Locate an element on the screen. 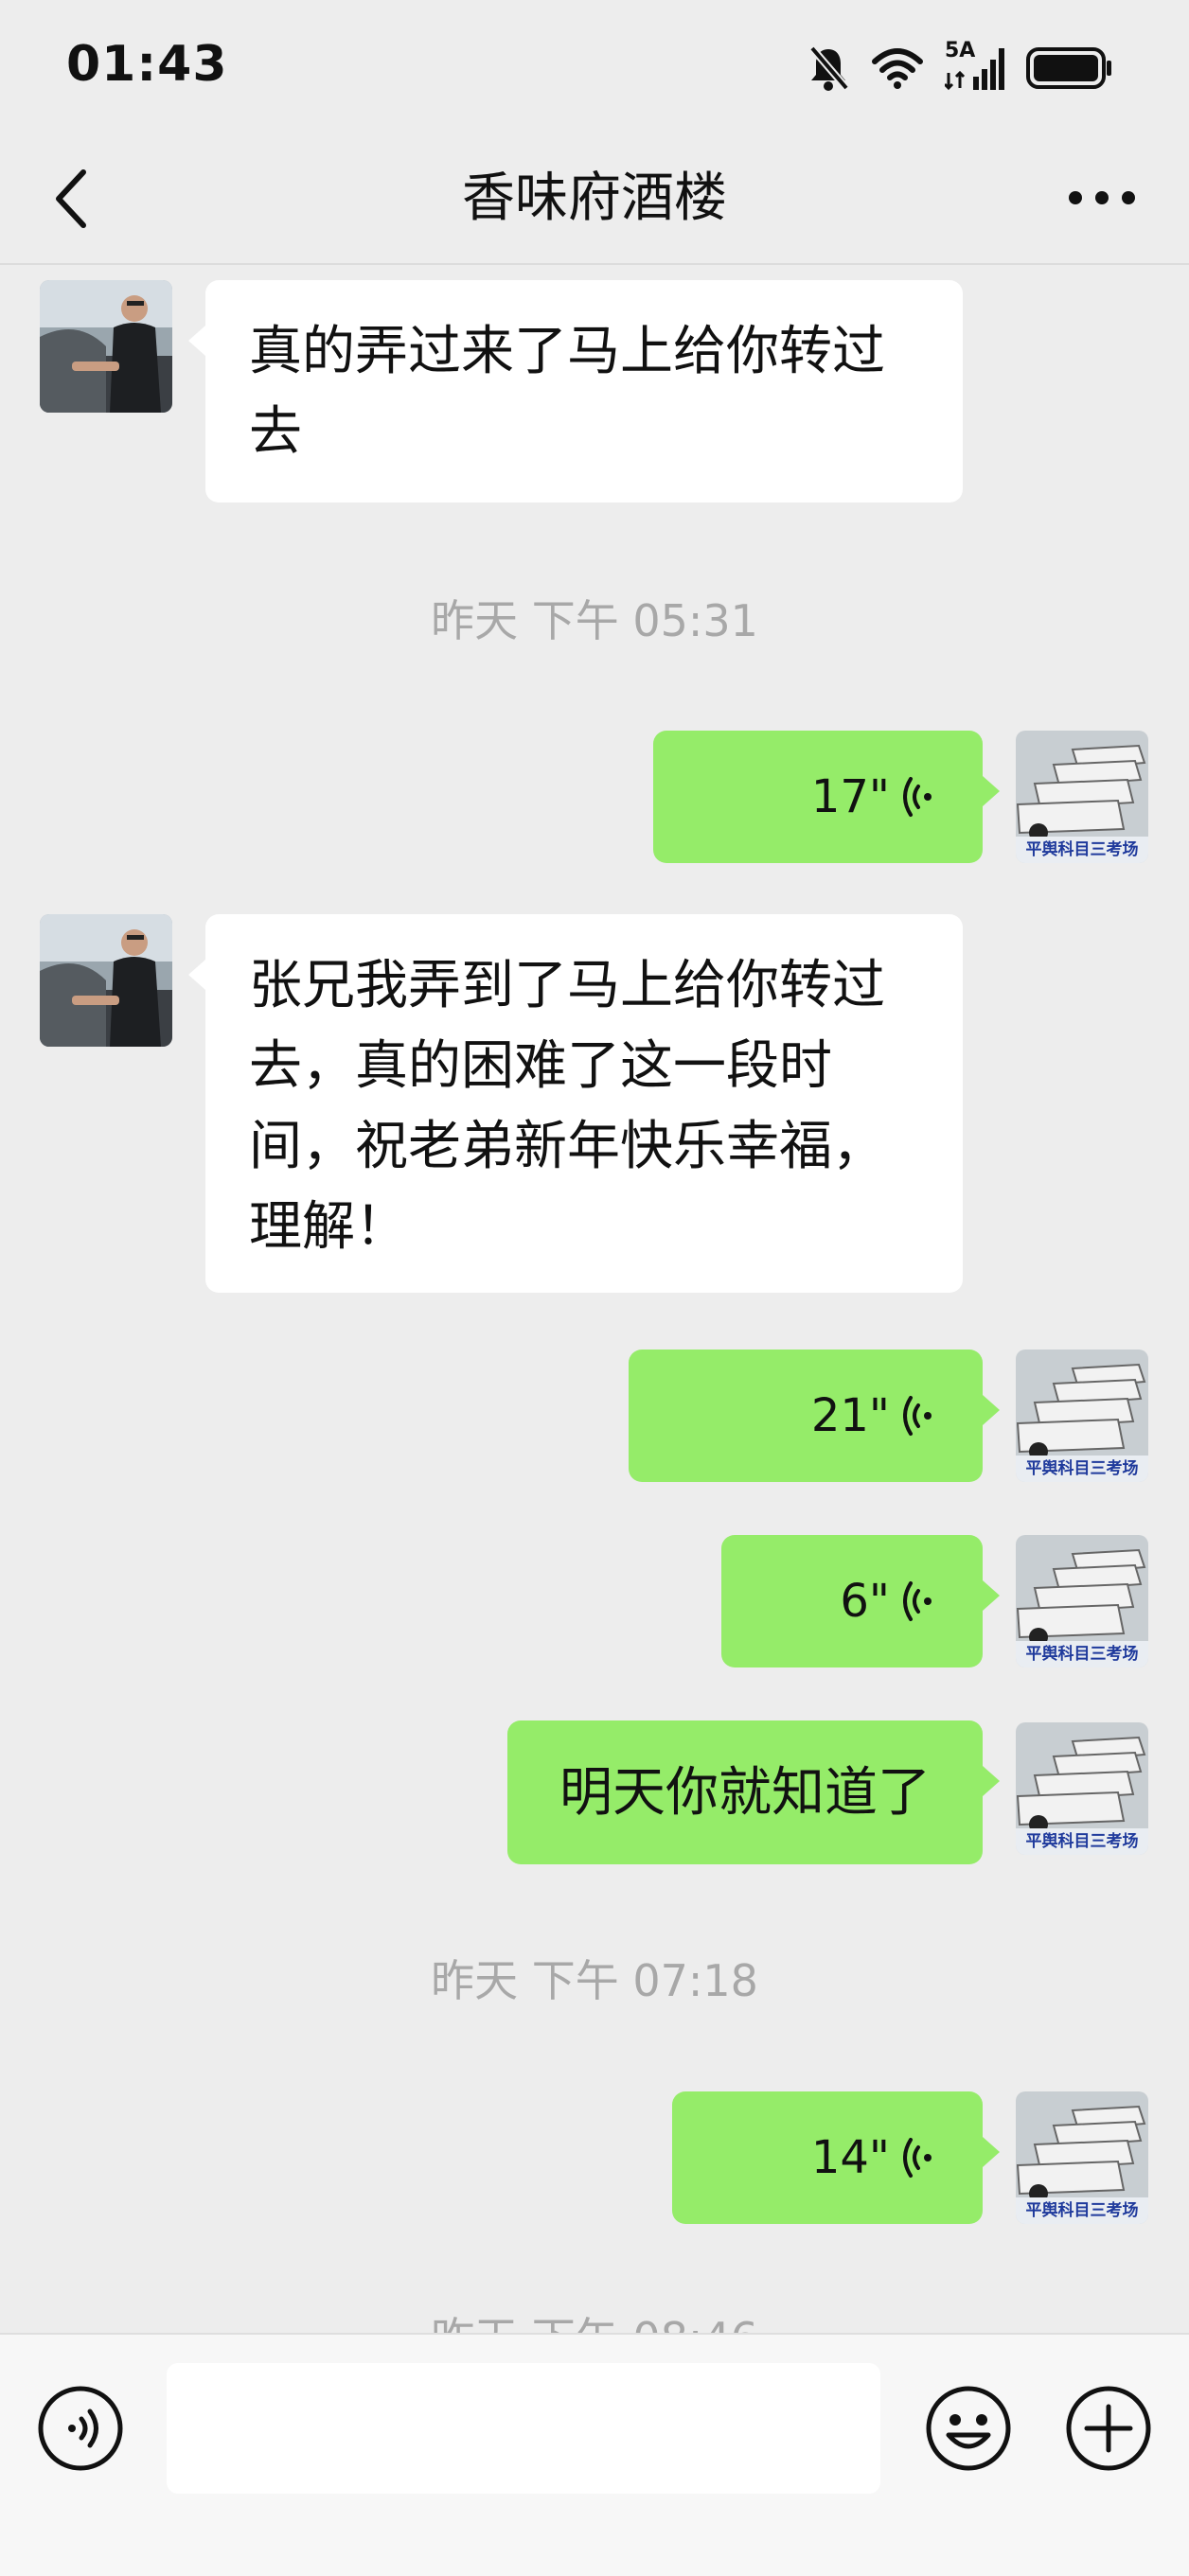  voice-duration: 6" is located at coordinates (865, 1601).